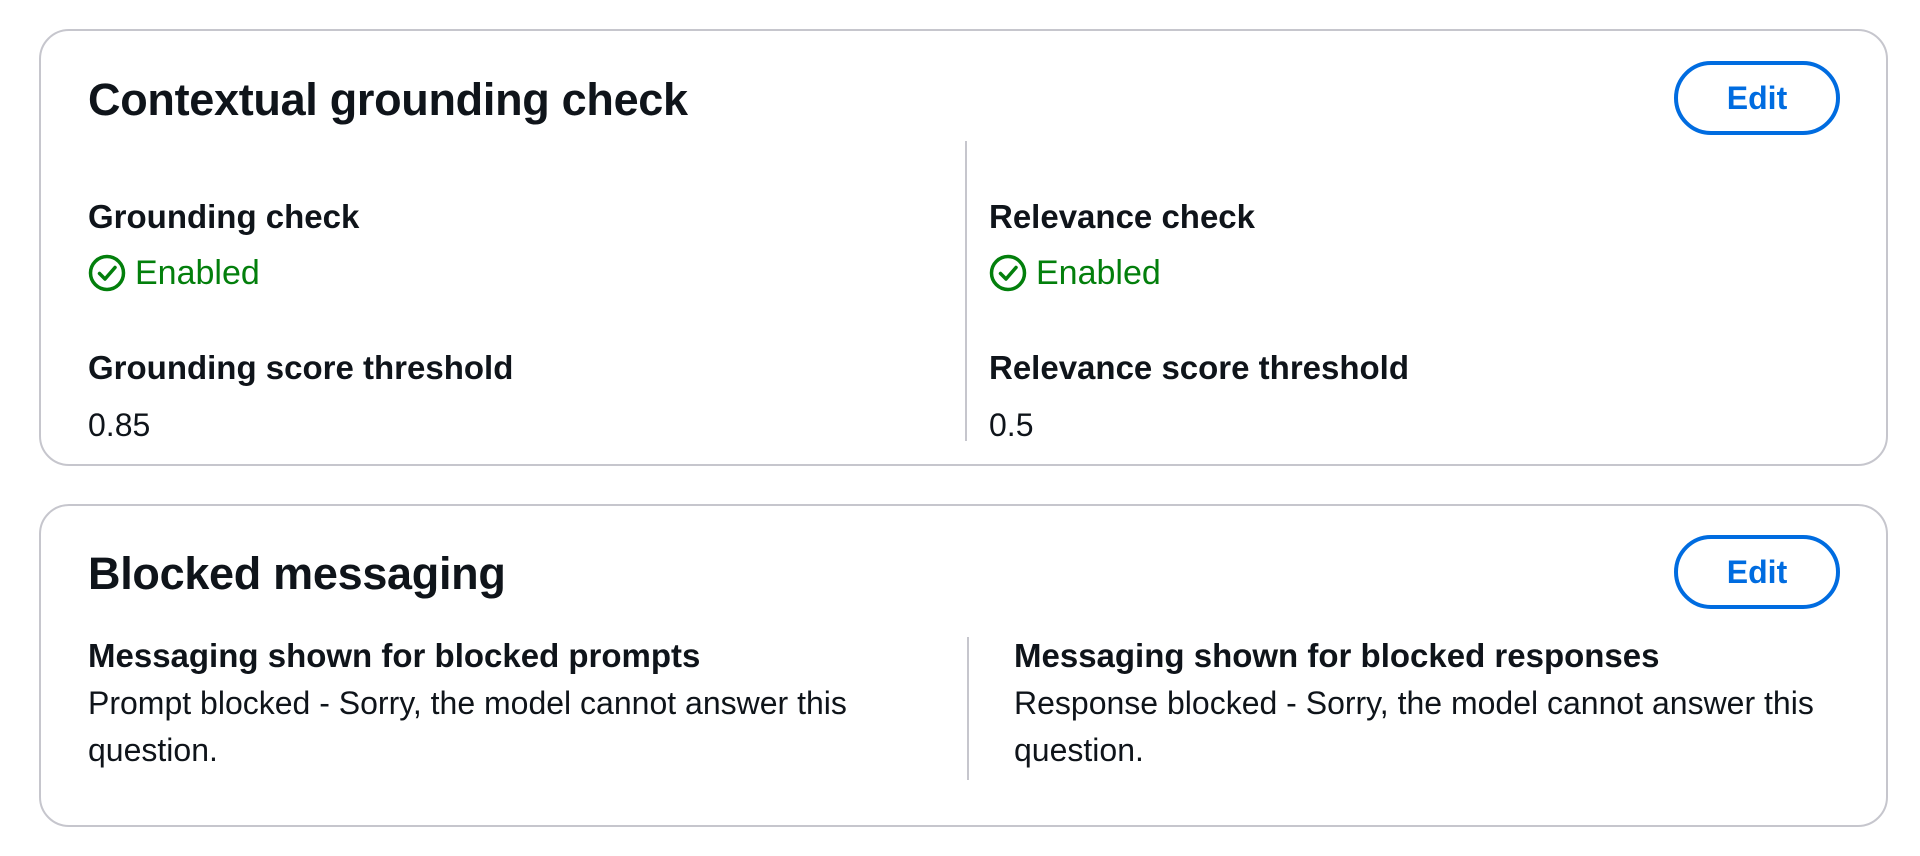 This screenshot has height=856, width=1920. Describe the element at coordinates (388, 99) in the screenshot. I see `card-title: Contextual grounding check` at that location.